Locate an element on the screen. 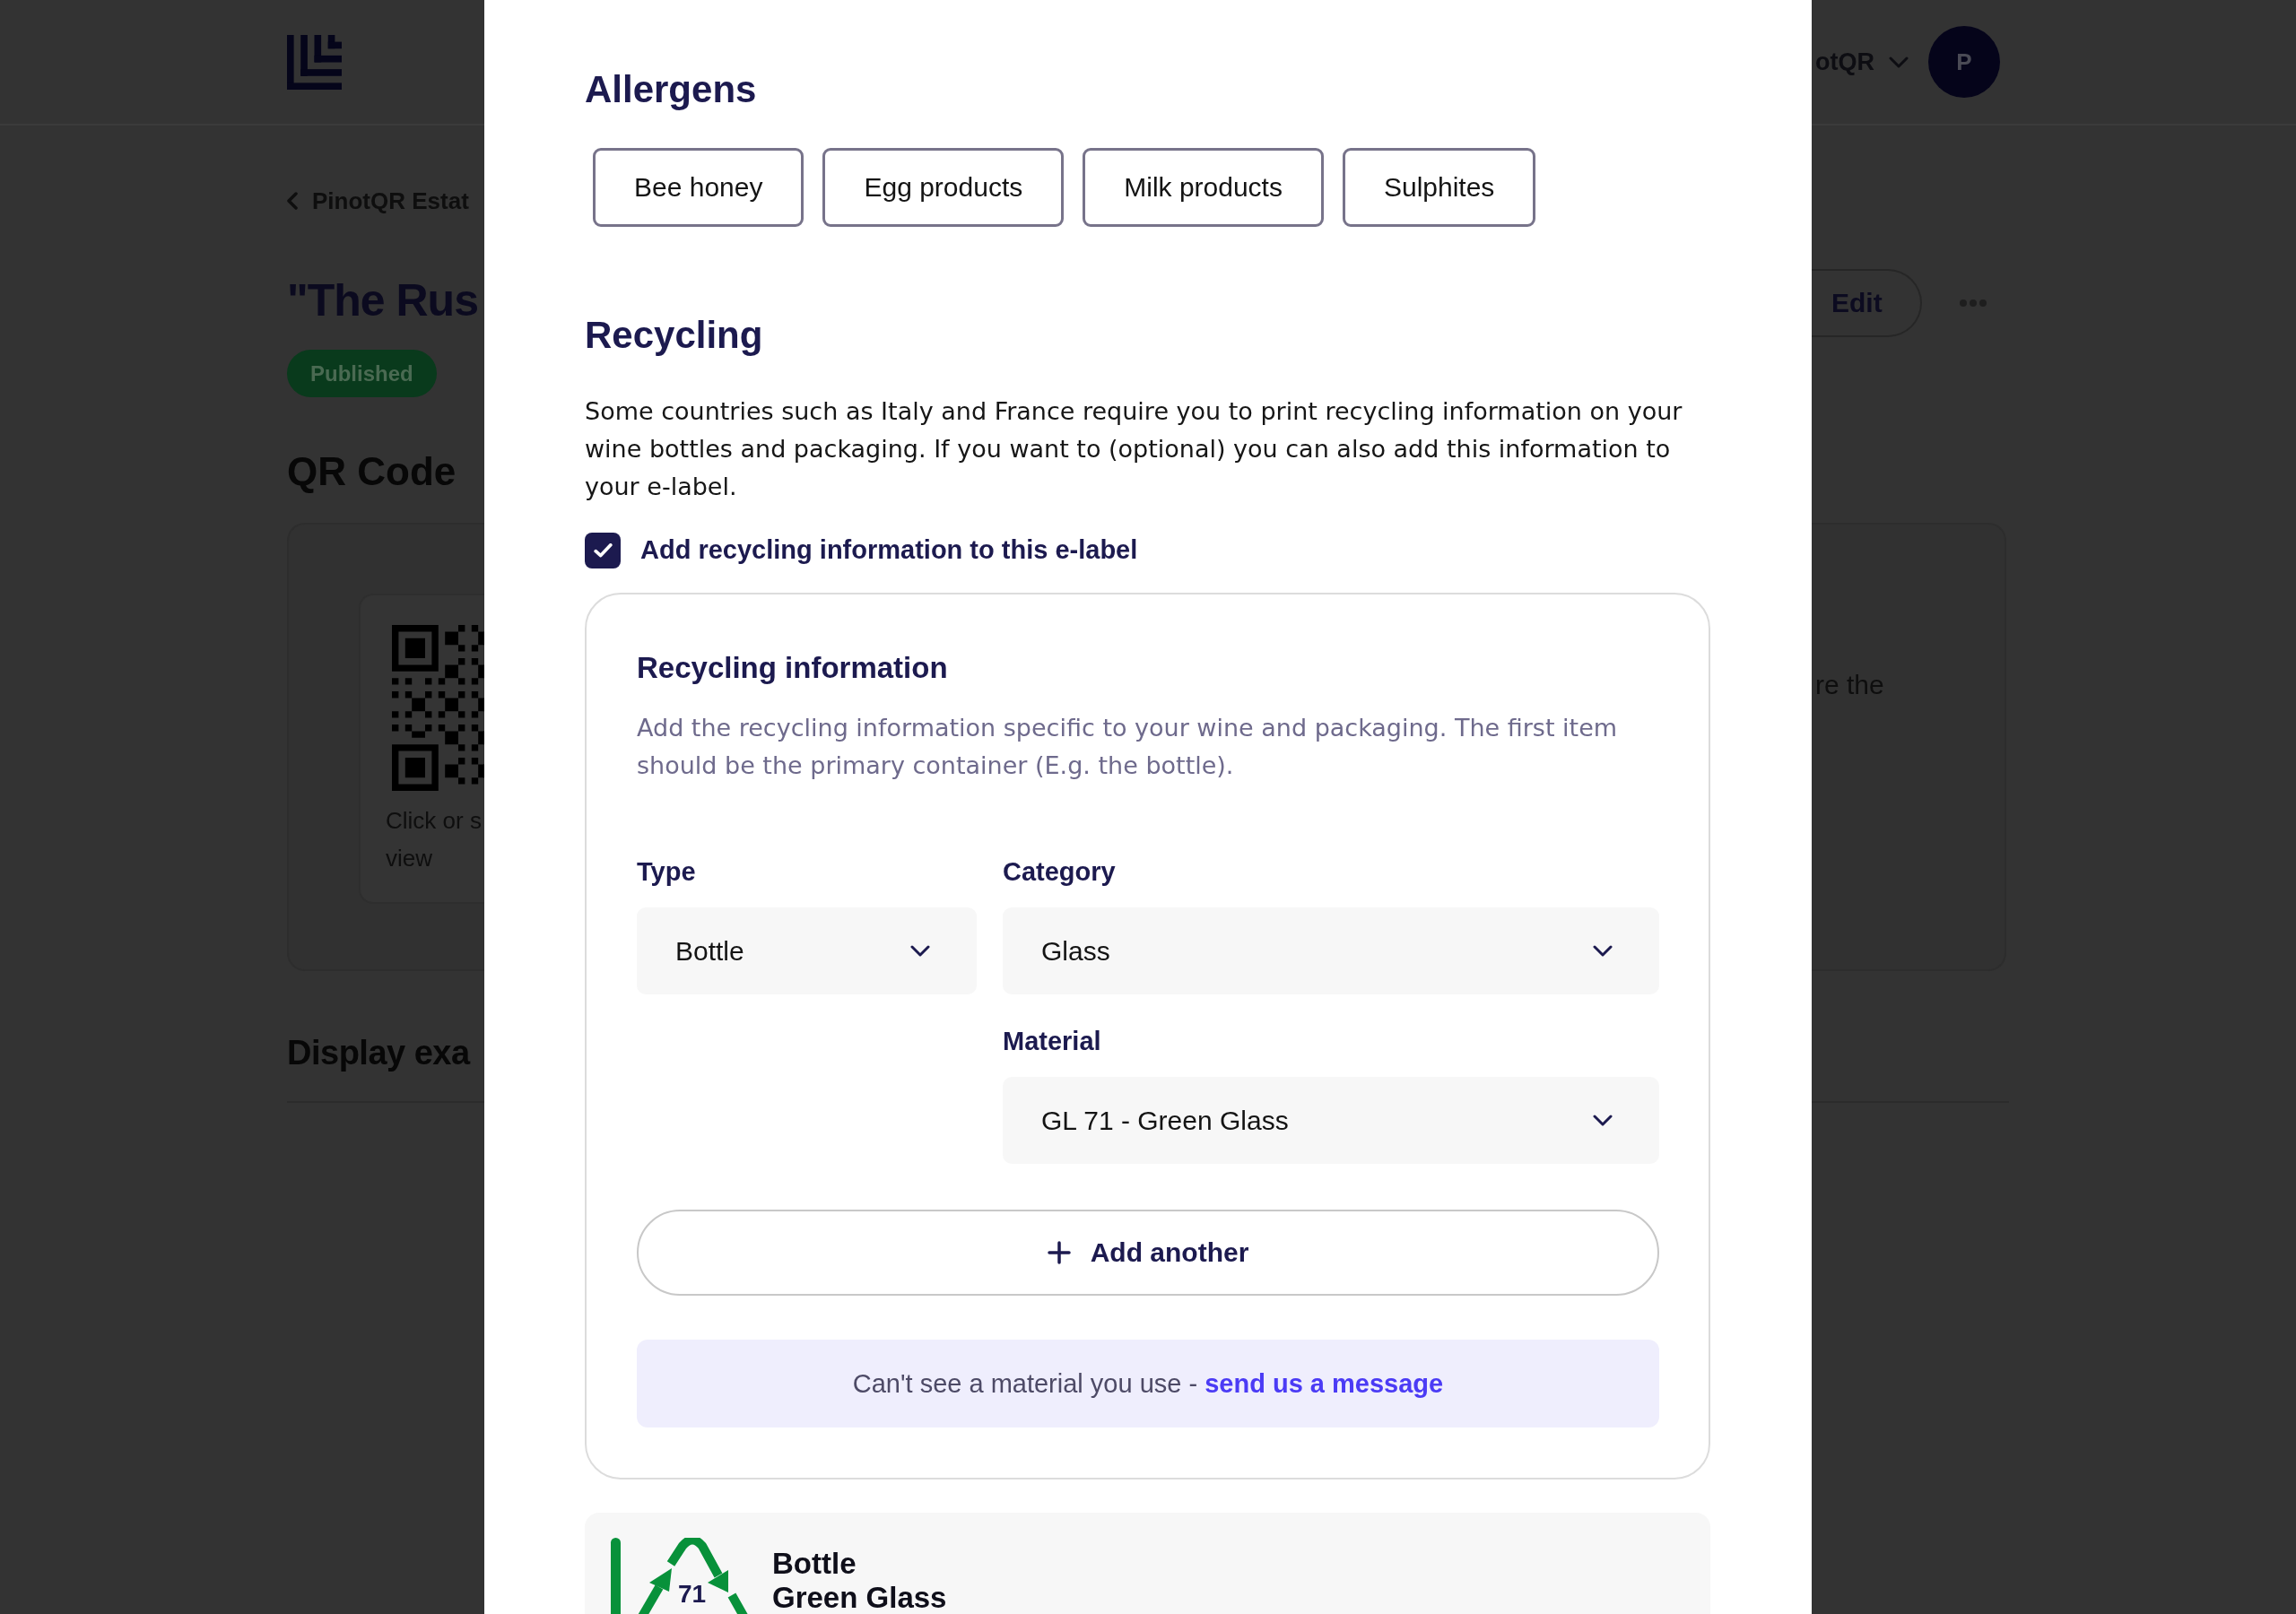 This screenshot has height=1614, width=2296. allergen-tag: Sulphites is located at coordinates (1439, 187).